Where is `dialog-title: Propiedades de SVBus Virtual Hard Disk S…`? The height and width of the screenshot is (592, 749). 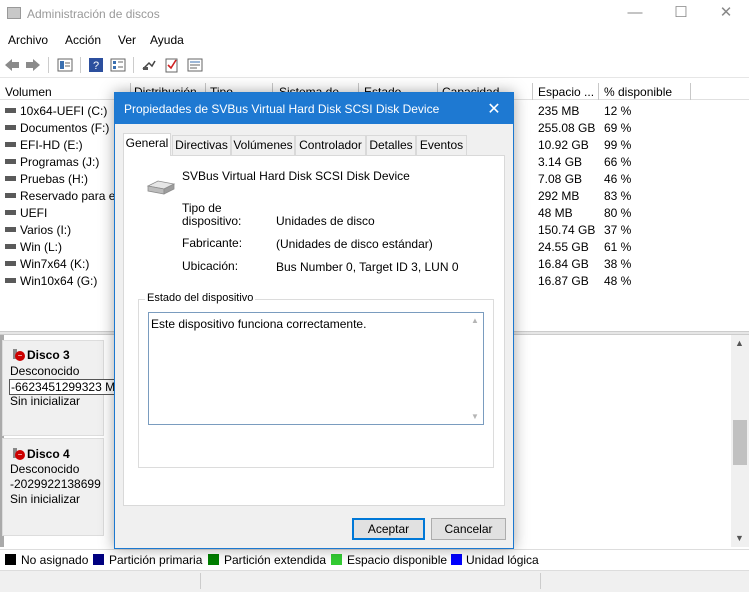
dialog-title: Propiedades de SVBus Virtual Hard Disk S… is located at coordinates (282, 109).